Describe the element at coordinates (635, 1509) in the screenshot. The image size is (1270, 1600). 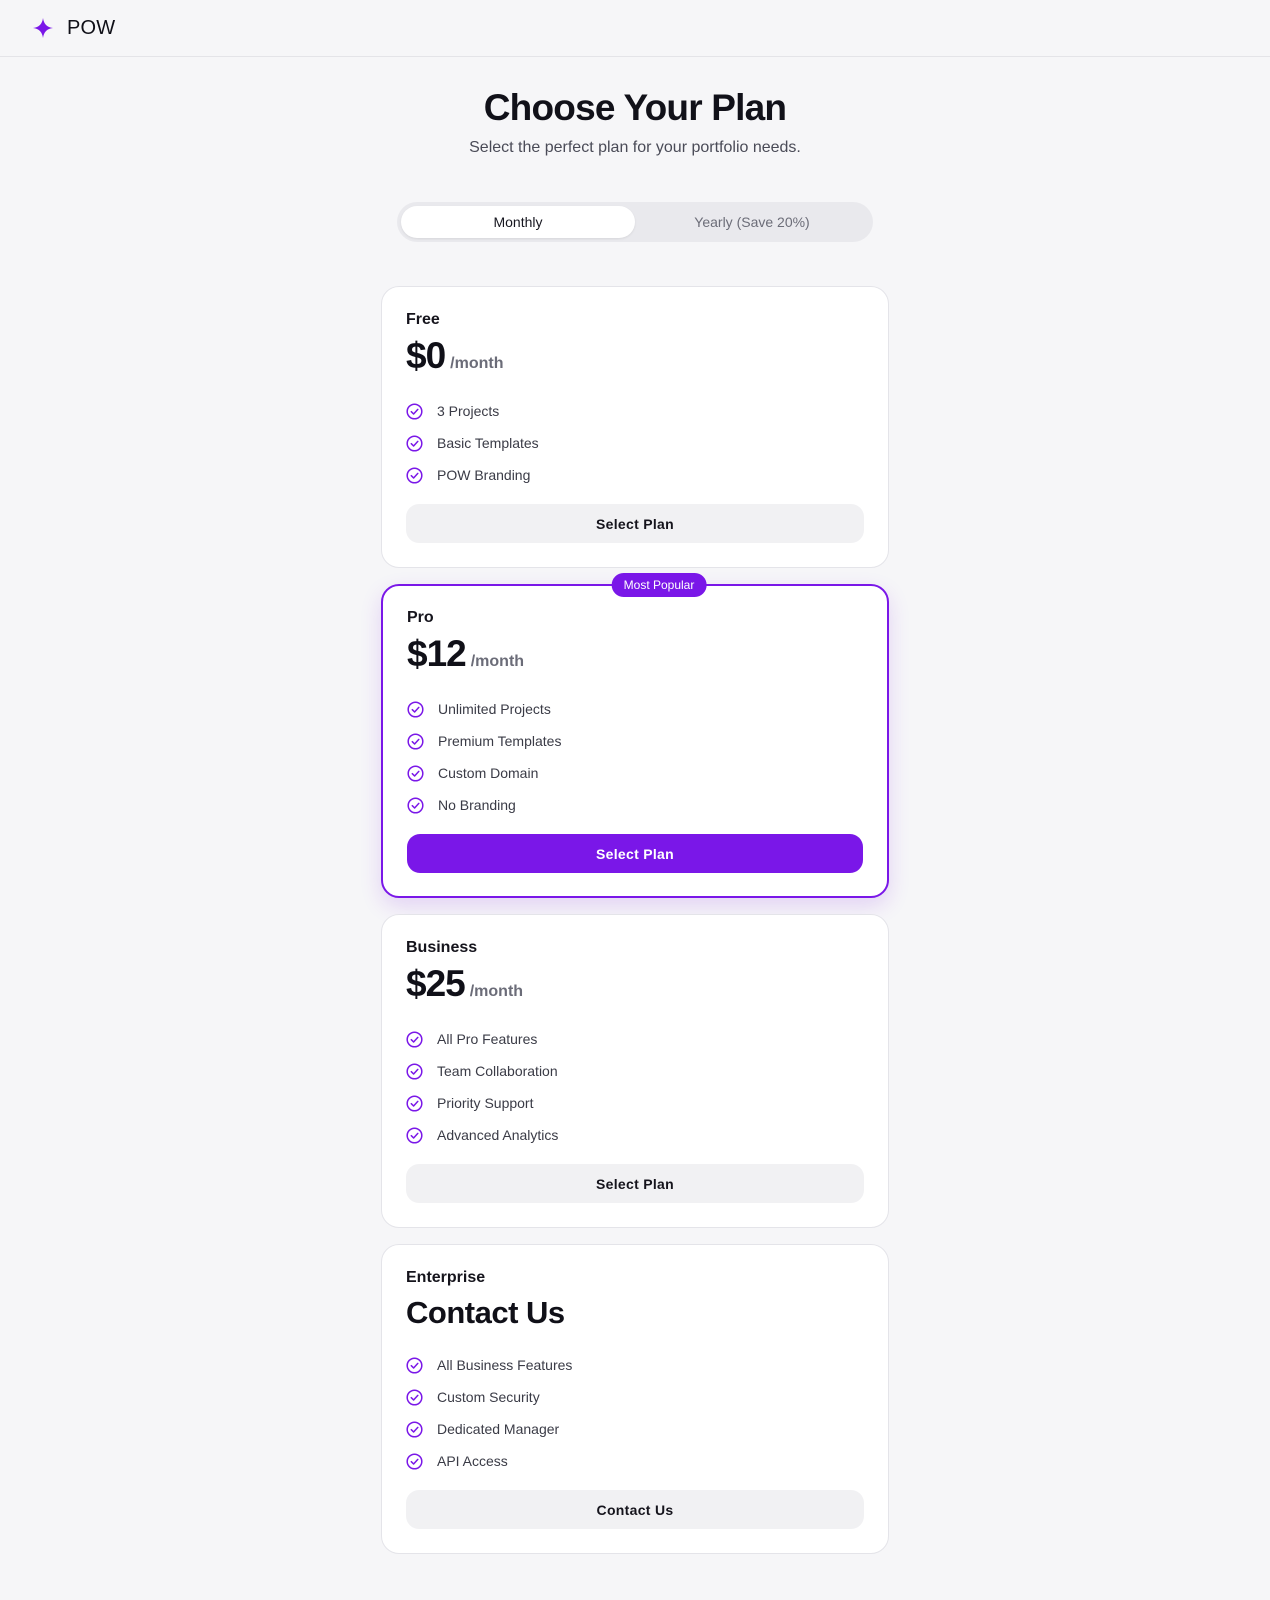
I see `contact-us-button: Contact Us` at that location.